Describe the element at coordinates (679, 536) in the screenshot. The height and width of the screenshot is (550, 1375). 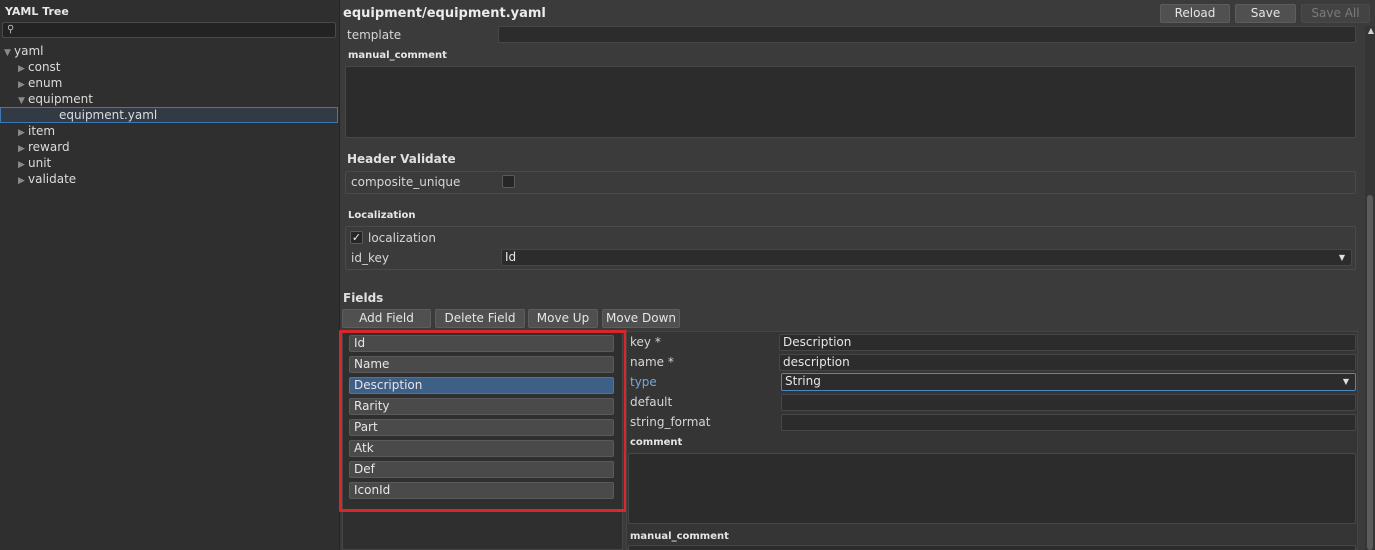
I see `detail-manual-comment-label: manual_comment` at that location.